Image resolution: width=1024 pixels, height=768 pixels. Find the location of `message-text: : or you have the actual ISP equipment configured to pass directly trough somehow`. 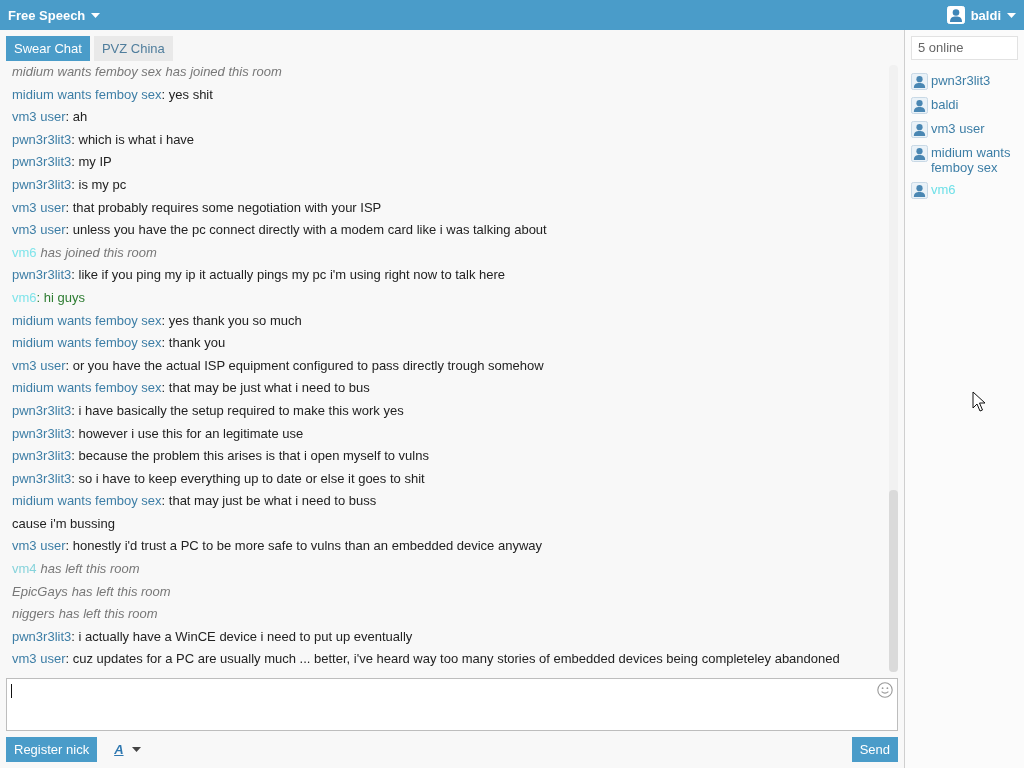

message-text: : or you have the actual ISP equipment configured to pass directly trough somehow is located at coordinates (304, 365).